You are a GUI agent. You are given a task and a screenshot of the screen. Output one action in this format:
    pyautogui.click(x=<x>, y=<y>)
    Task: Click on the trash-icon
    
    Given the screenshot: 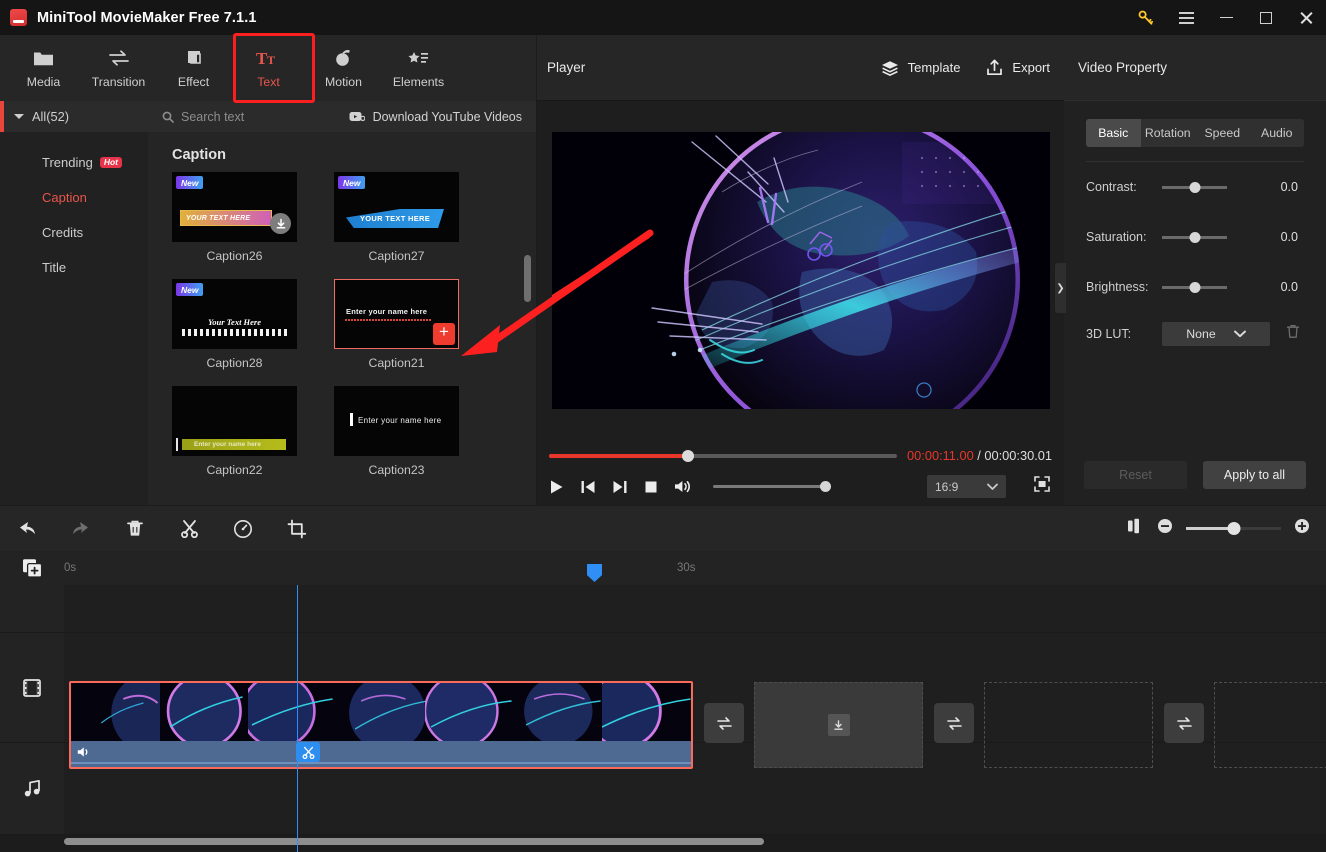 What is the action you would take?
    pyautogui.click(x=135, y=528)
    